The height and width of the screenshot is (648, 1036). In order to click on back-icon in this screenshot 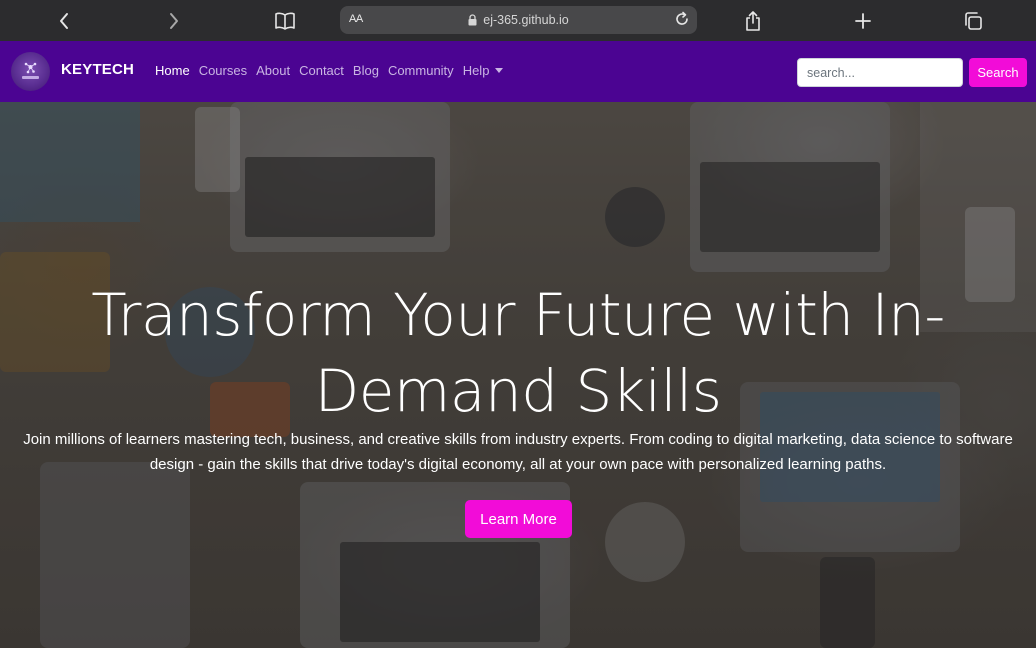, I will do `click(64, 20)`.